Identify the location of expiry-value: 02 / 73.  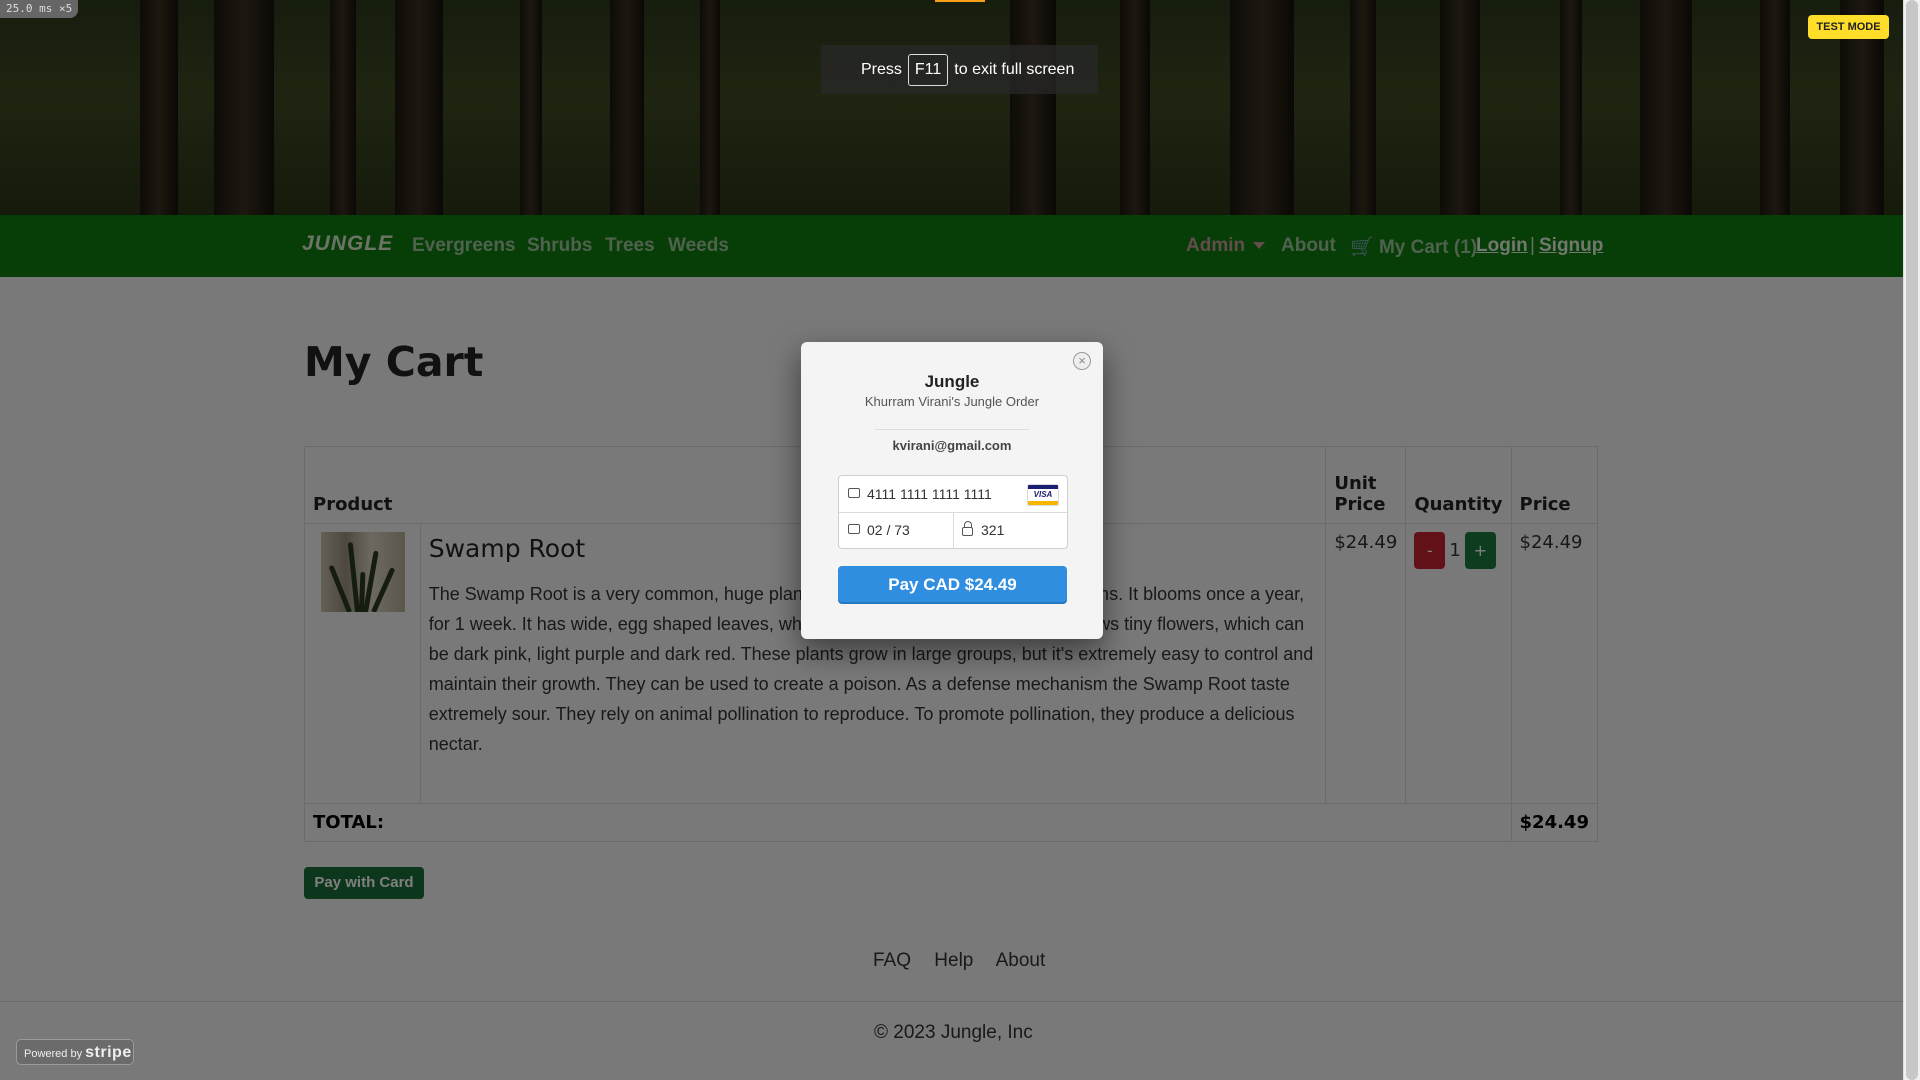
(888, 530).